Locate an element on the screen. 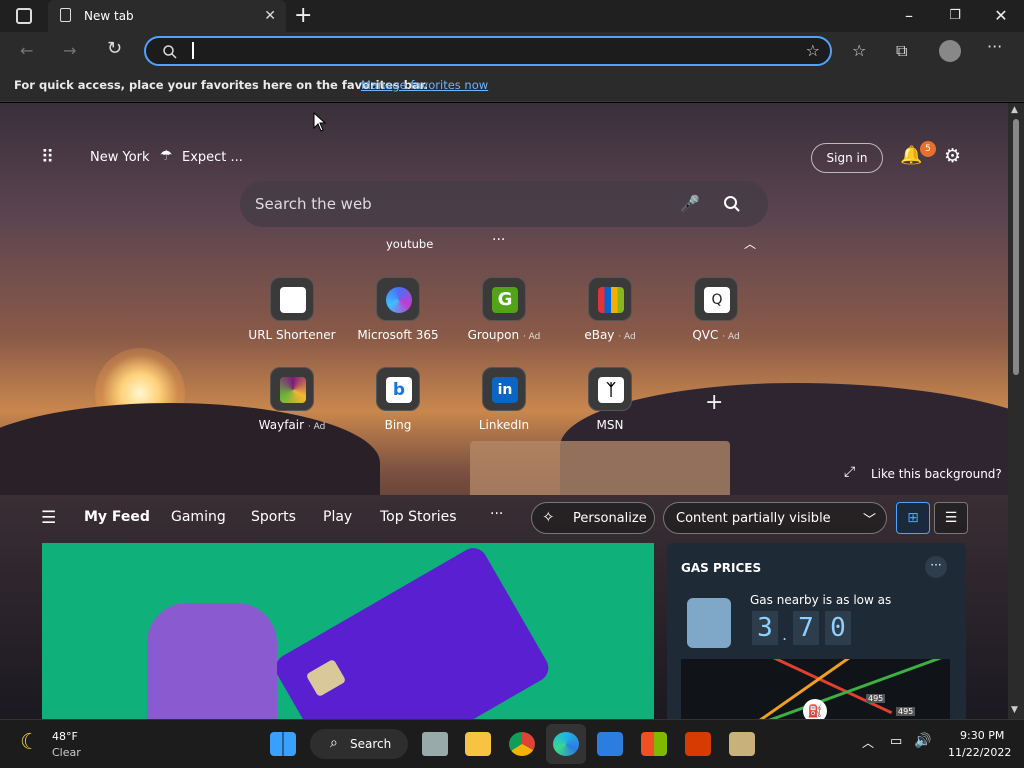  tab-sports: Sports is located at coordinates (273, 517).